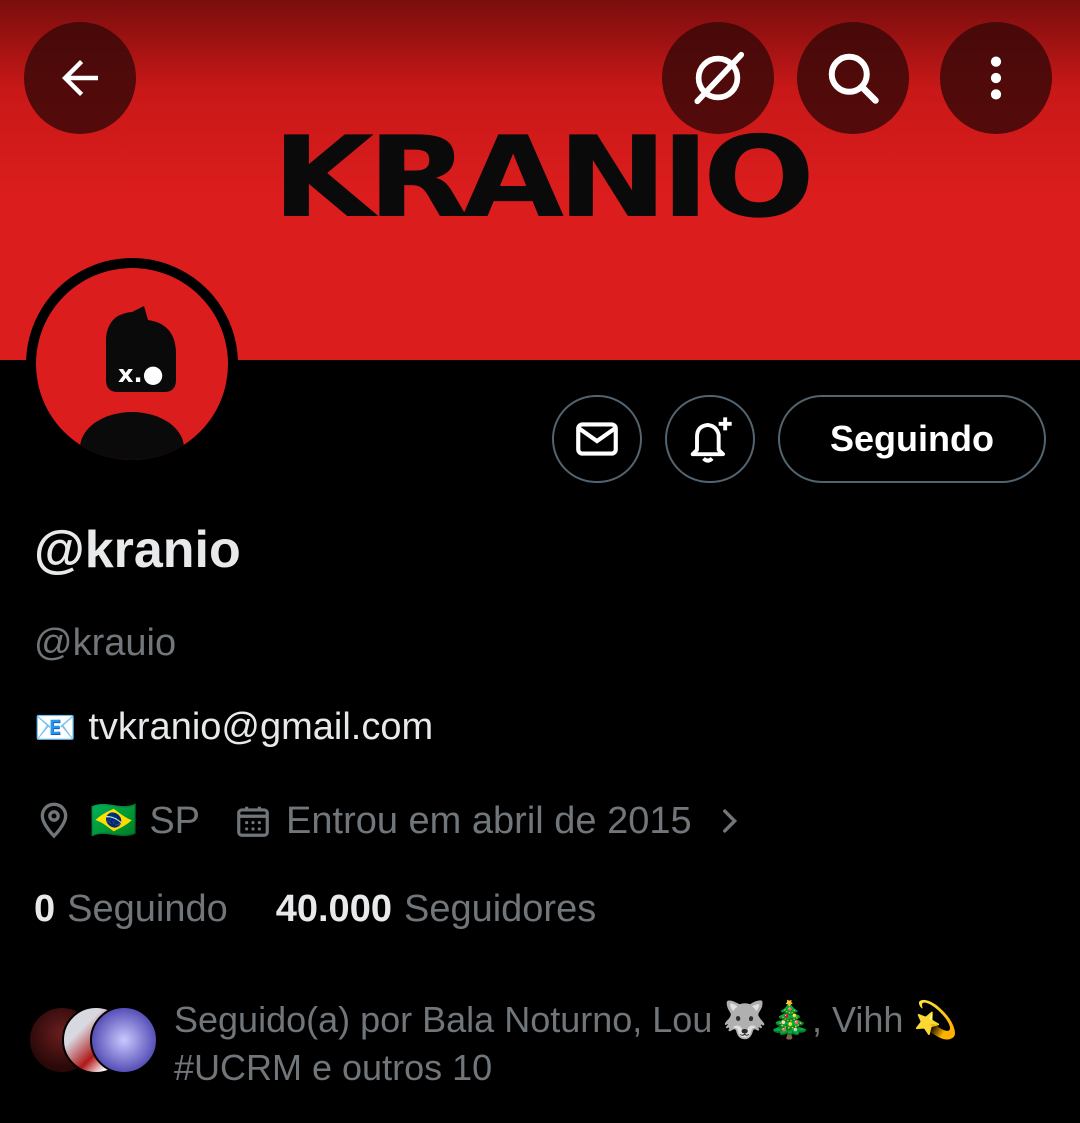 The width and height of the screenshot is (1080, 1123). What do you see at coordinates (333, 908) in the screenshot?
I see `followers-count: 40.000` at bounding box center [333, 908].